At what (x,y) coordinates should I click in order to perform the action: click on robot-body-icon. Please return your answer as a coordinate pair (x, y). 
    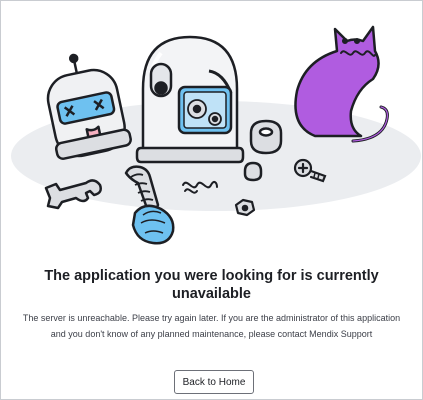
    Looking at the image, I should click on (190, 99).